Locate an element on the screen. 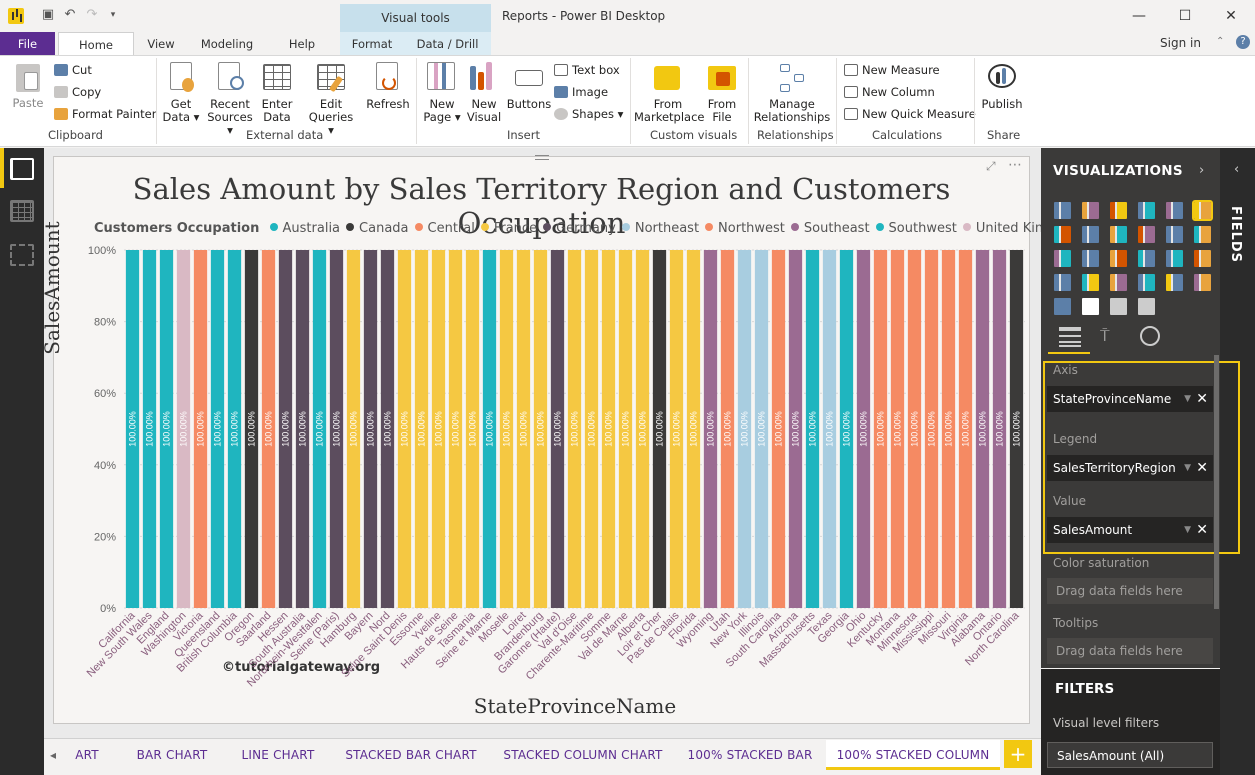 Image resolution: width=1255 pixels, height=775 pixels. legend-item: Central is located at coordinates (444, 228).